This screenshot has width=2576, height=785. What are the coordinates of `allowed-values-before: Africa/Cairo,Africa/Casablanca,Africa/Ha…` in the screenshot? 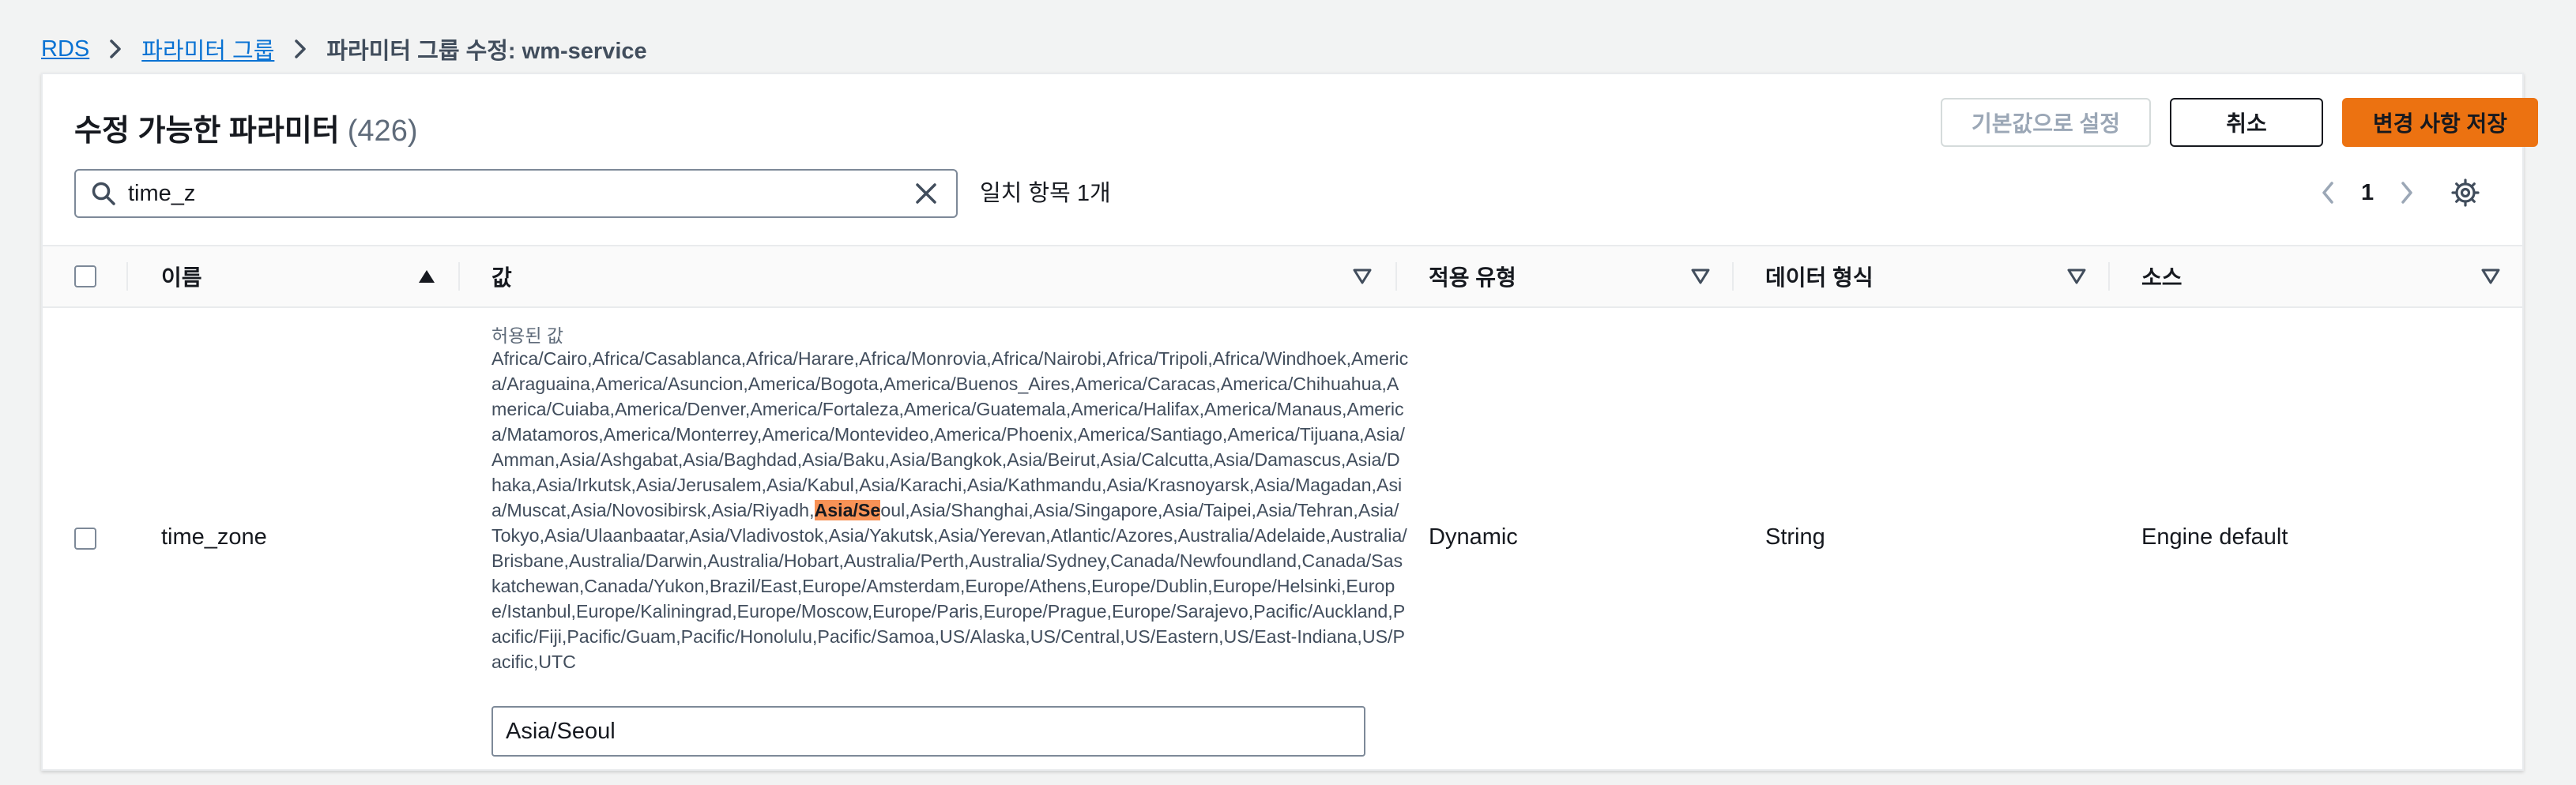 It's located at (950, 434).